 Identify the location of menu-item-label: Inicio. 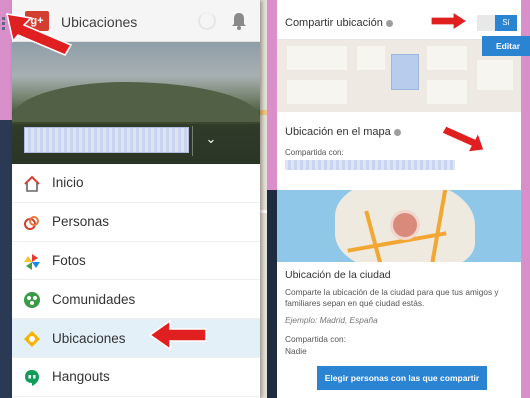
(68, 183).